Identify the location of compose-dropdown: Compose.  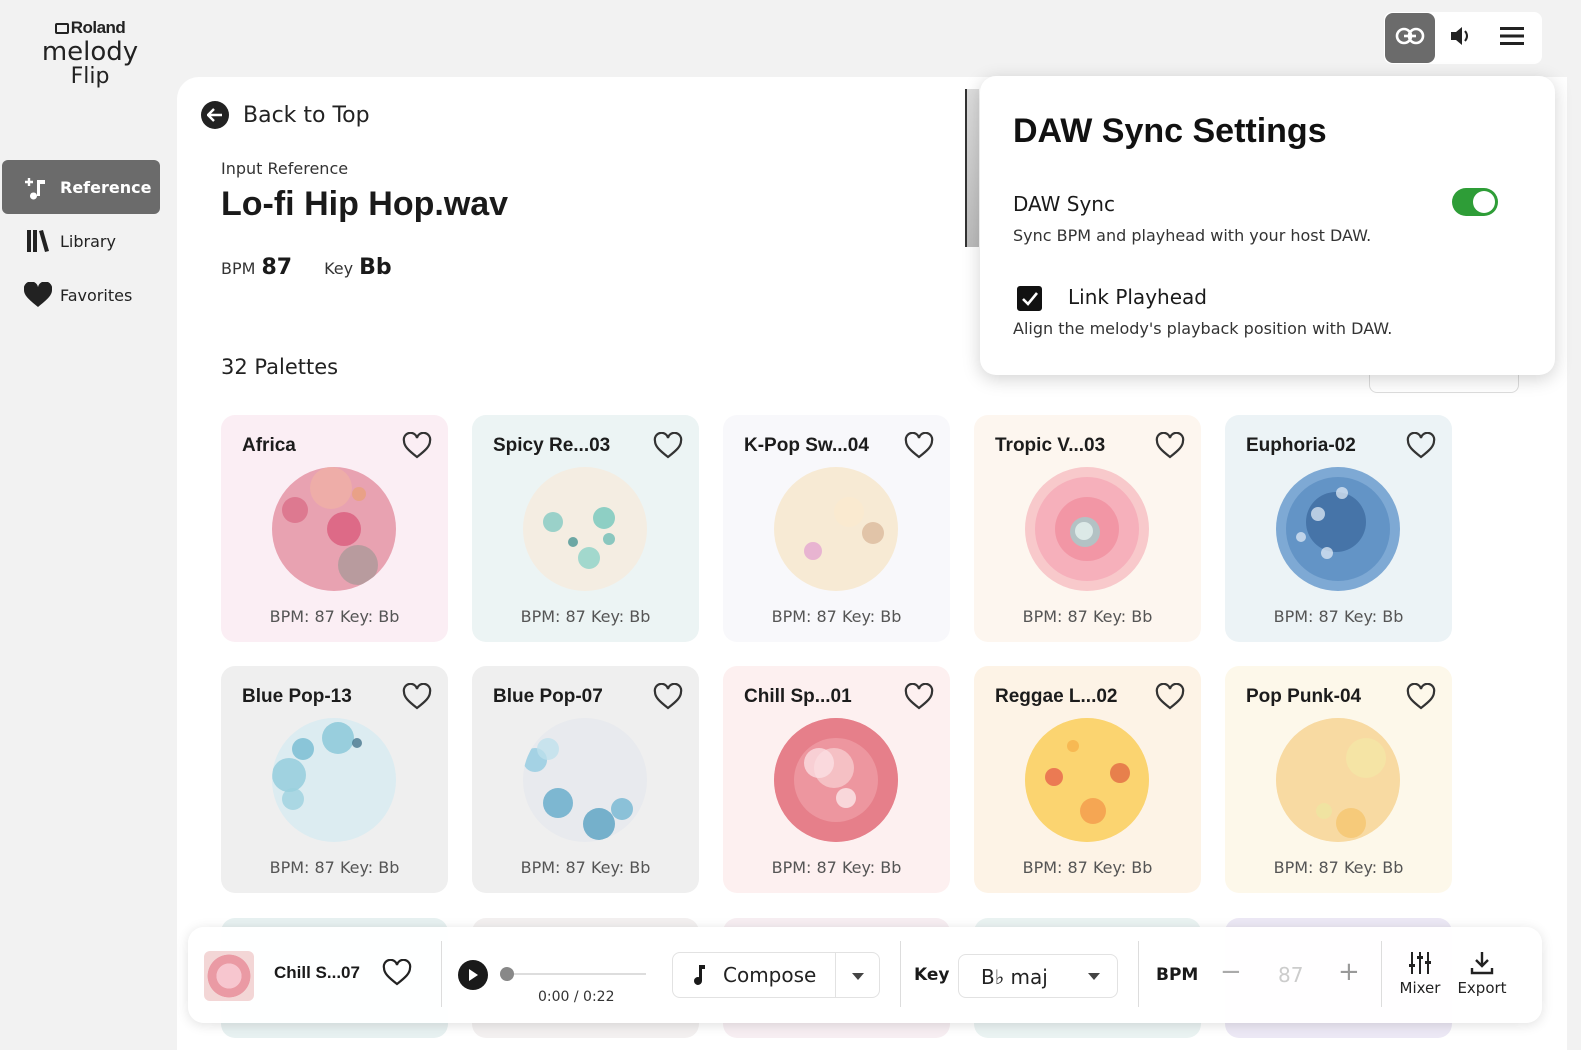
(776, 975).